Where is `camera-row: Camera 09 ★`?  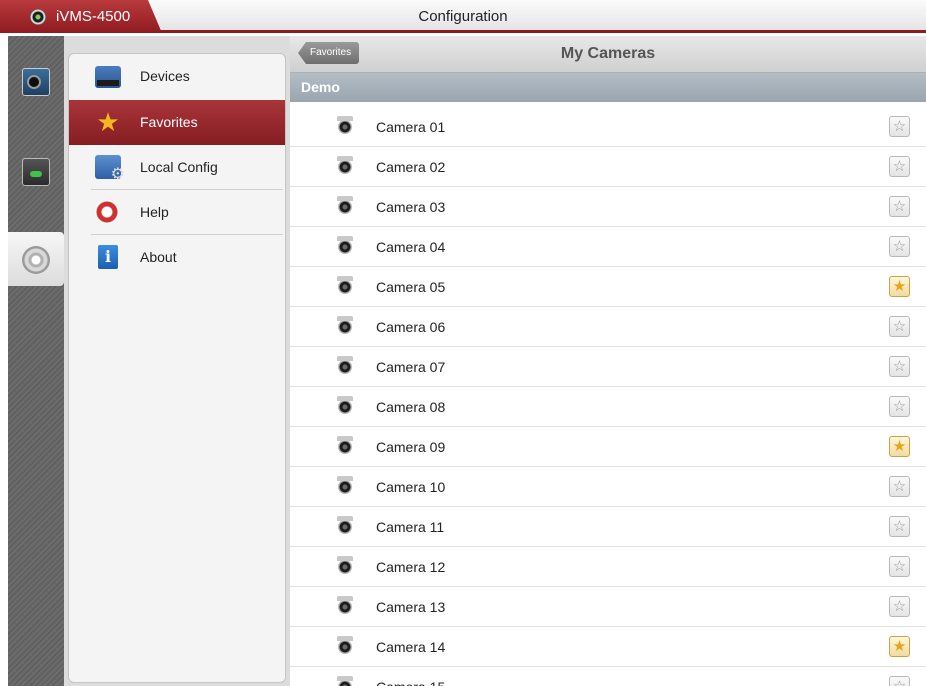
camera-row: Camera 09 ★ is located at coordinates (608, 447).